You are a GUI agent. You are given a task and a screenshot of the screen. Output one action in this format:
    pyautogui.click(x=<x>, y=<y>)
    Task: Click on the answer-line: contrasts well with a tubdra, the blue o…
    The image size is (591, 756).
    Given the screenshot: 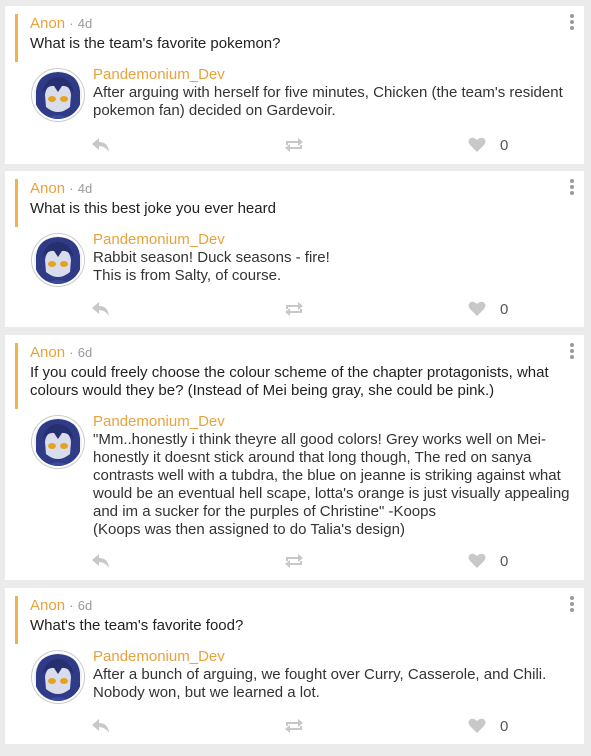 What is the action you would take?
    pyautogui.click(x=327, y=475)
    